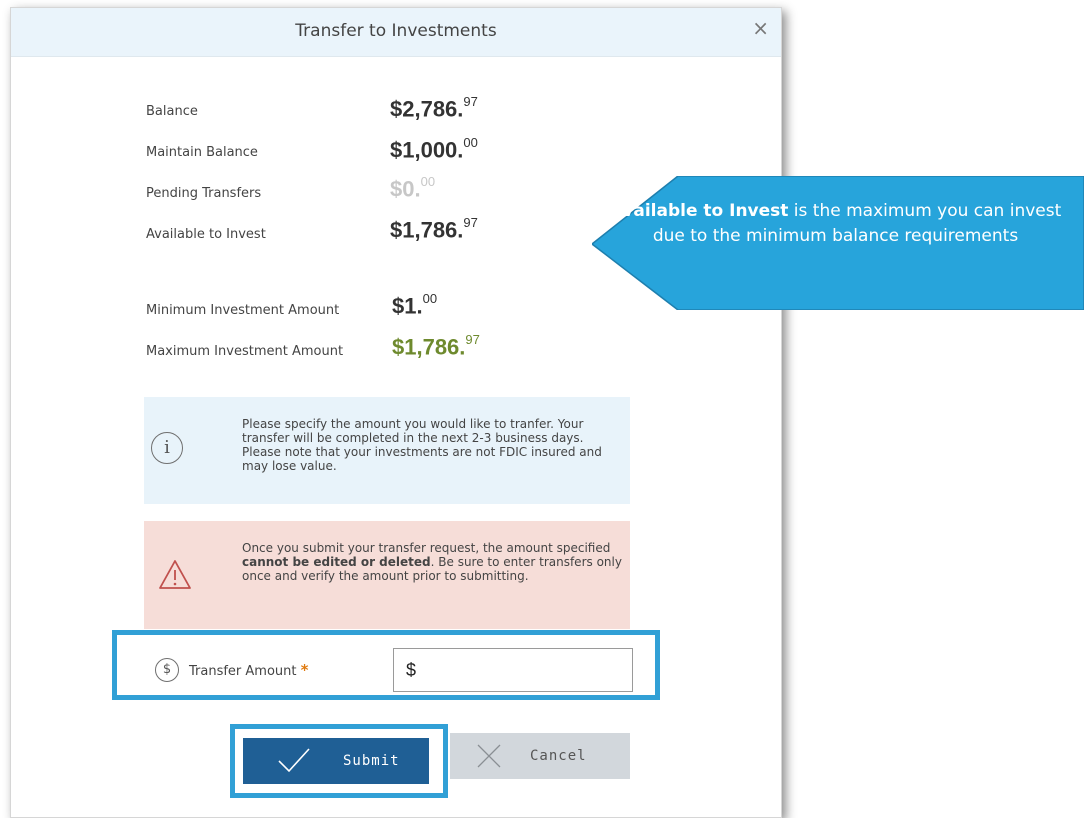 The width and height of the screenshot is (1086, 818). I want to click on maintain-balance-value: $1,000.00, so click(434, 149).